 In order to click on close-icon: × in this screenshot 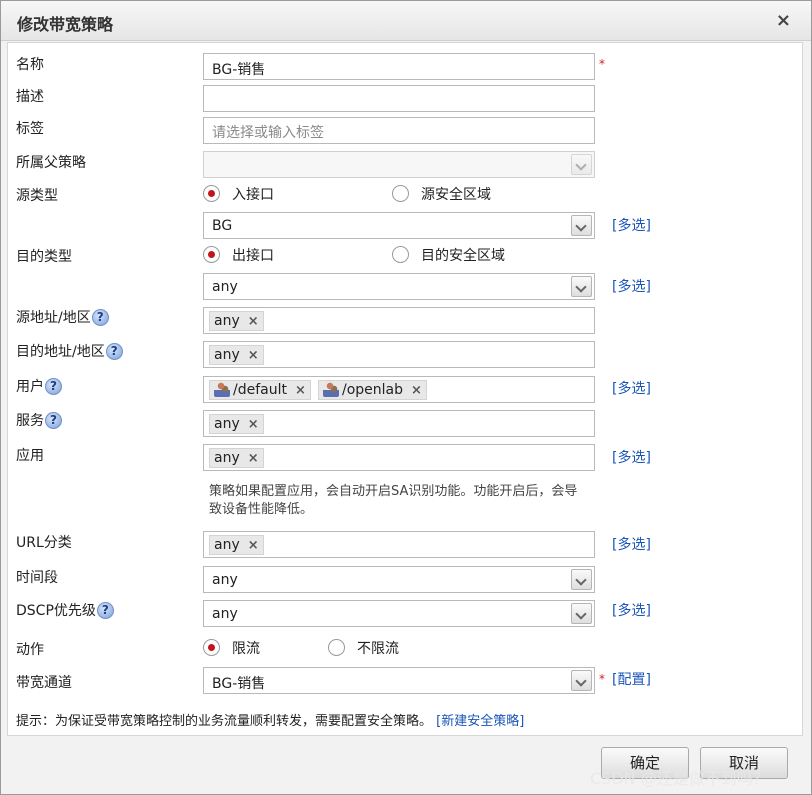, I will do `click(783, 20)`.